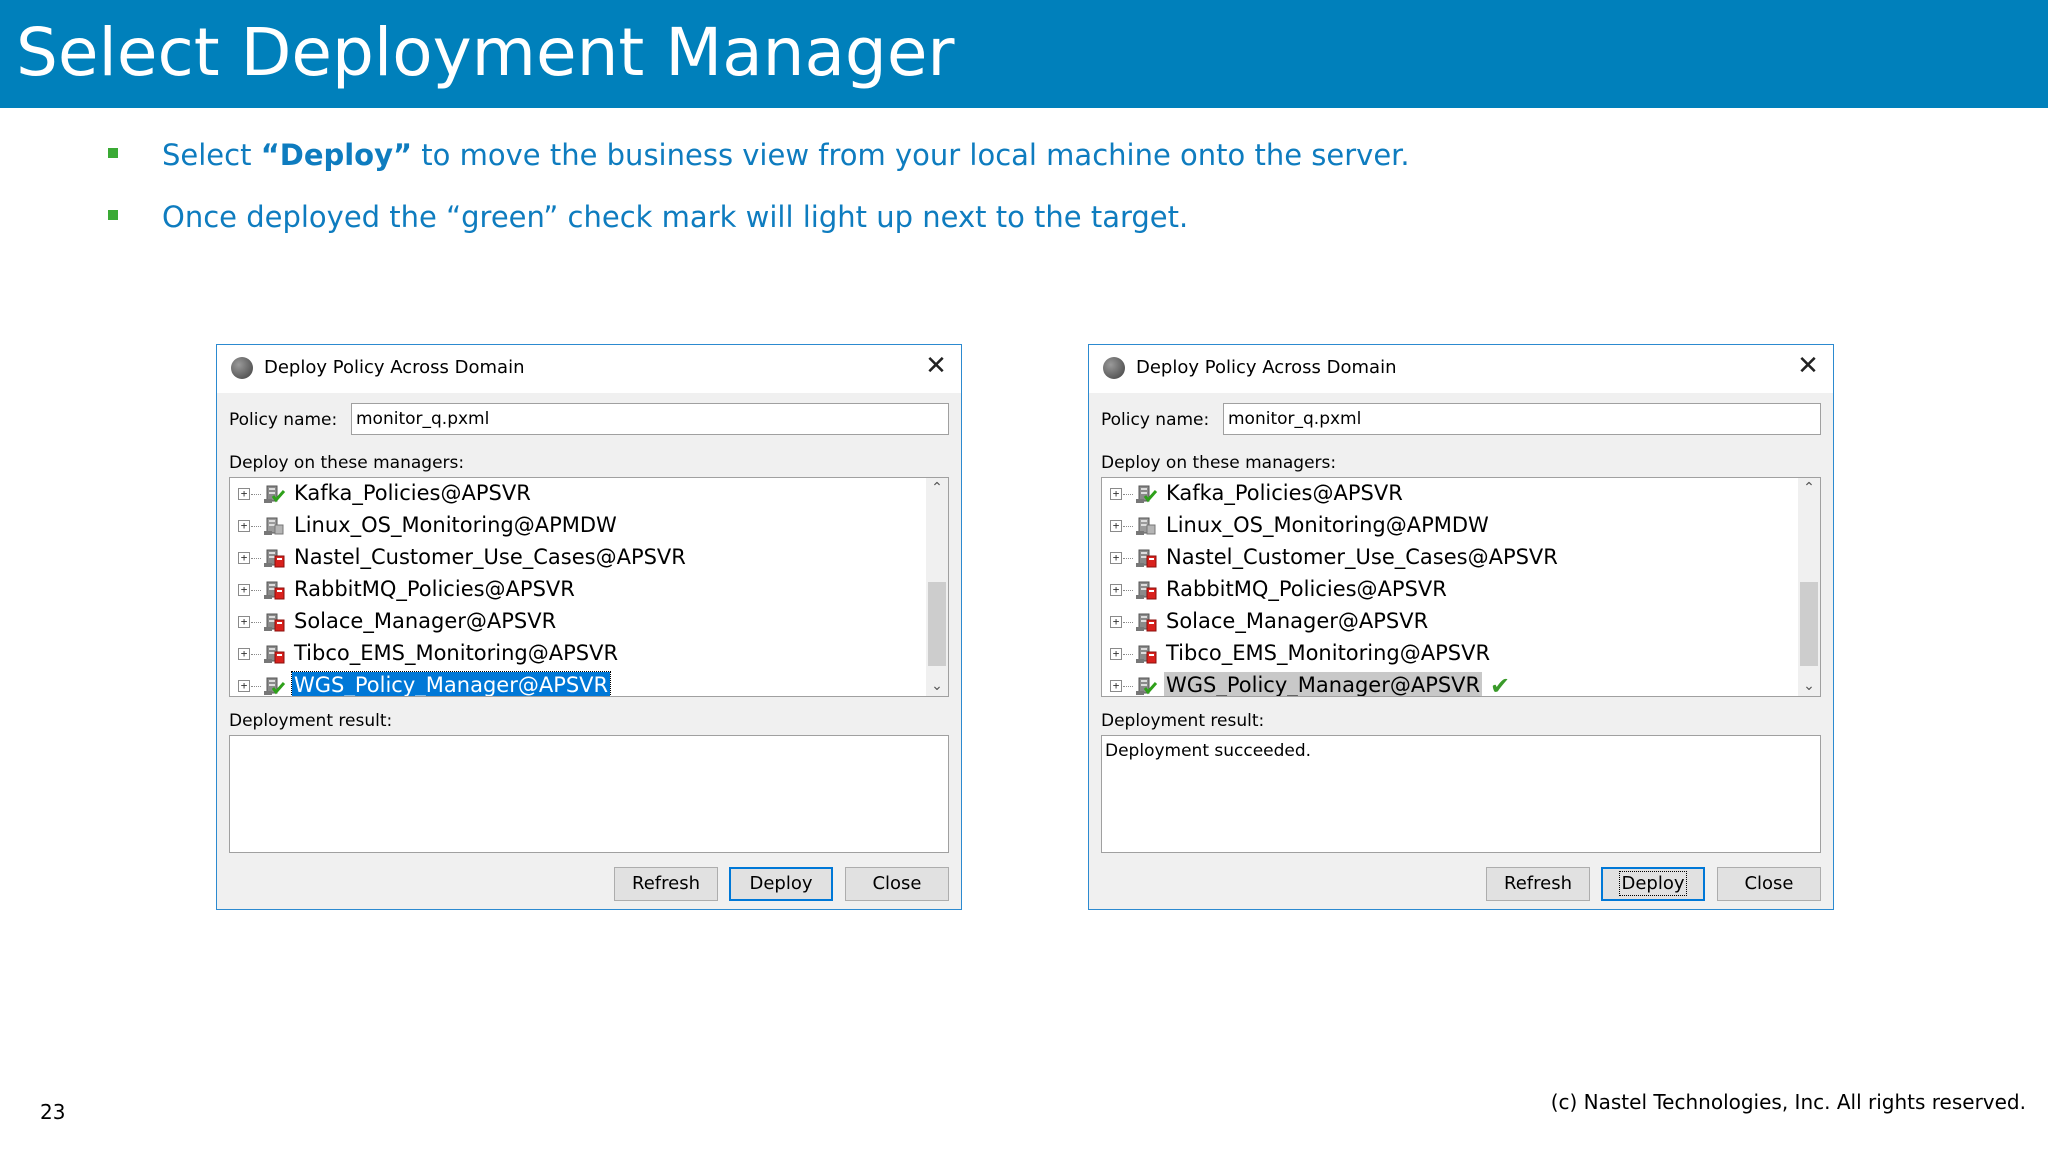 This screenshot has width=2048, height=1152. Describe the element at coordinates (1447, 683) in the screenshot. I see `manager-tree-item: + WGS_Policy_Manager@APSVR ✔` at that location.